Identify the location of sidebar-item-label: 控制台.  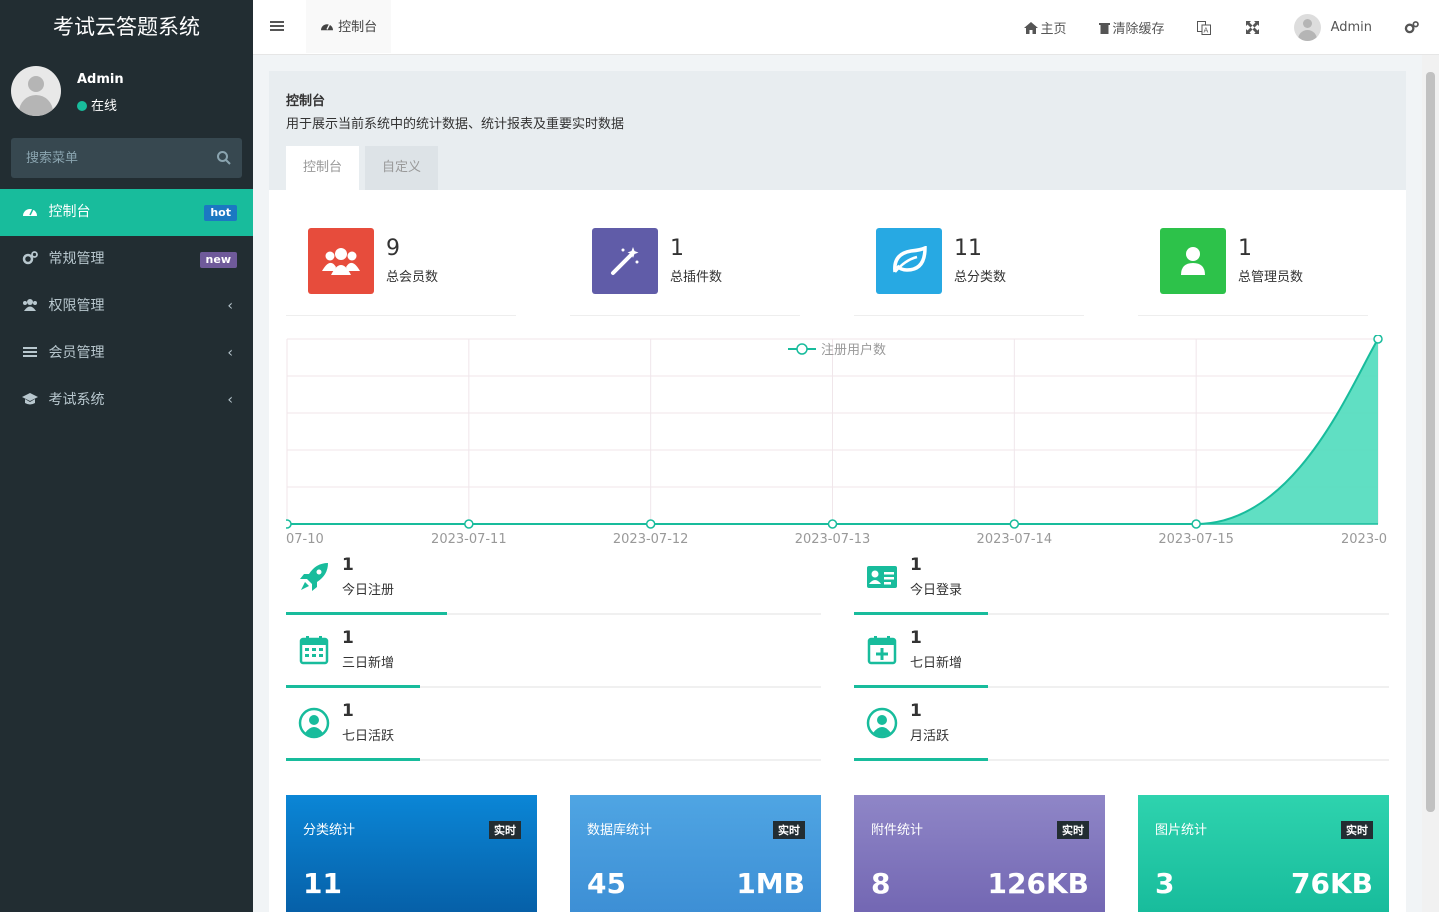
(69, 212).